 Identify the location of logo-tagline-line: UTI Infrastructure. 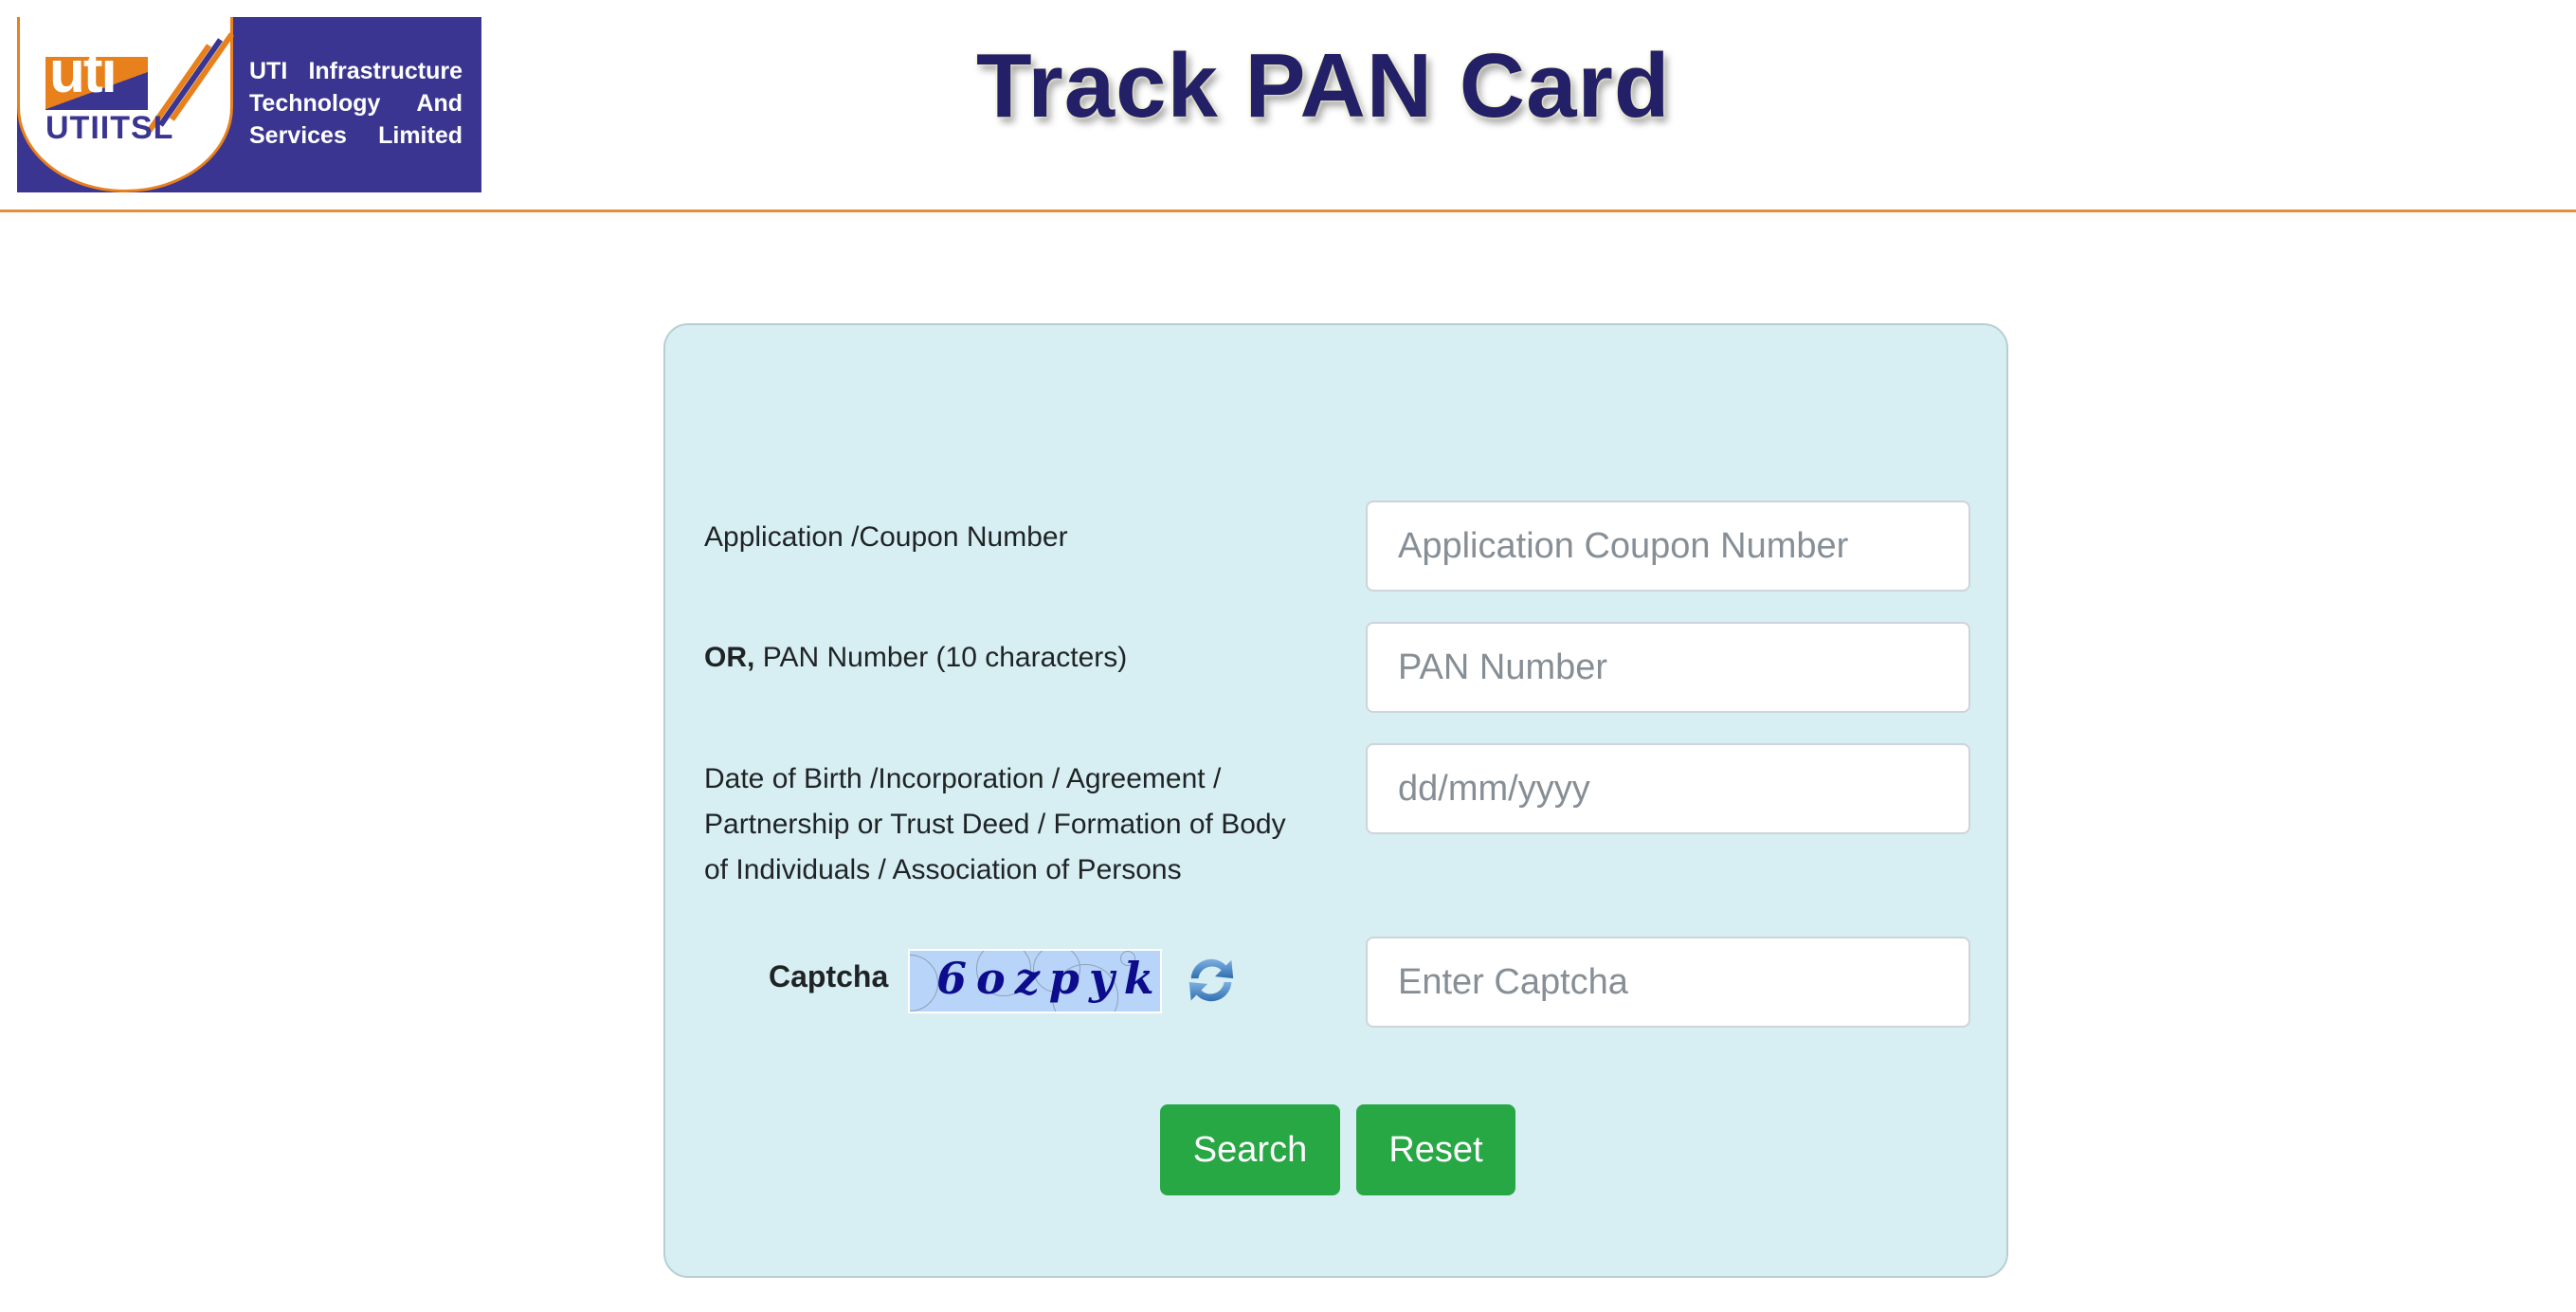
(356, 71).